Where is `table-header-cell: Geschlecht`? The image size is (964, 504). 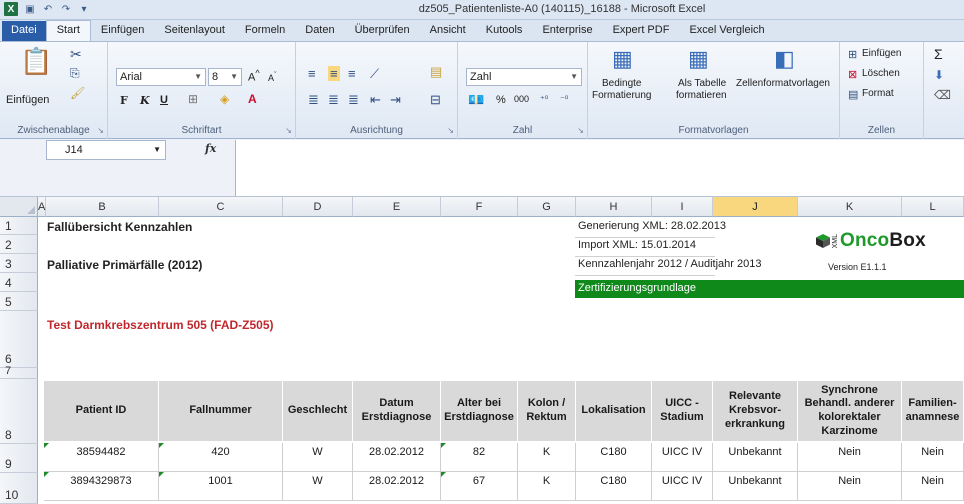 table-header-cell: Geschlecht is located at coordinates (318, 412).